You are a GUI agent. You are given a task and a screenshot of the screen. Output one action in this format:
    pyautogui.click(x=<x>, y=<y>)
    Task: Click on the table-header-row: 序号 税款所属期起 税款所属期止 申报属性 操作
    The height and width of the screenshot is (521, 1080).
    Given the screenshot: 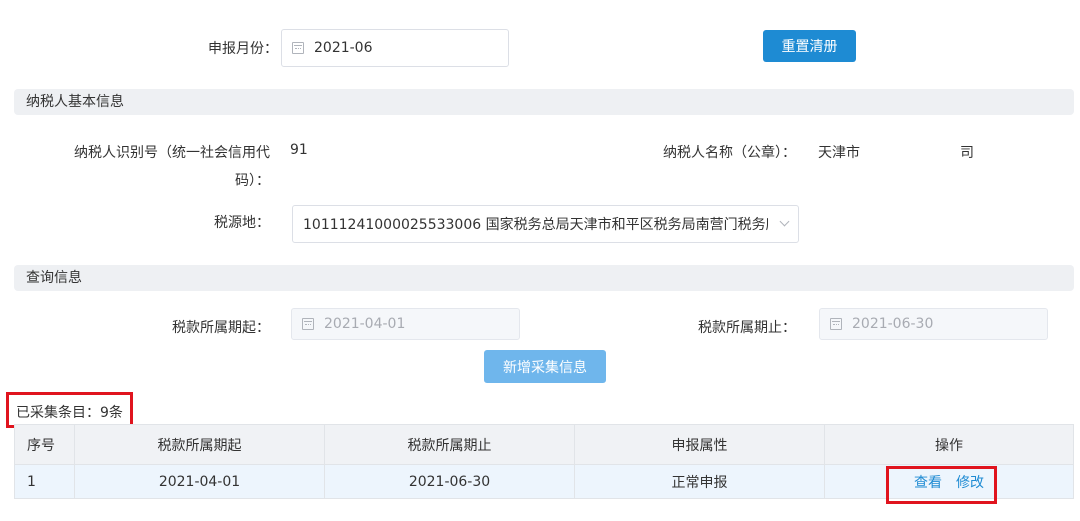 What is the action you would take?
    pyautogui.click(x=544, y=444)
    